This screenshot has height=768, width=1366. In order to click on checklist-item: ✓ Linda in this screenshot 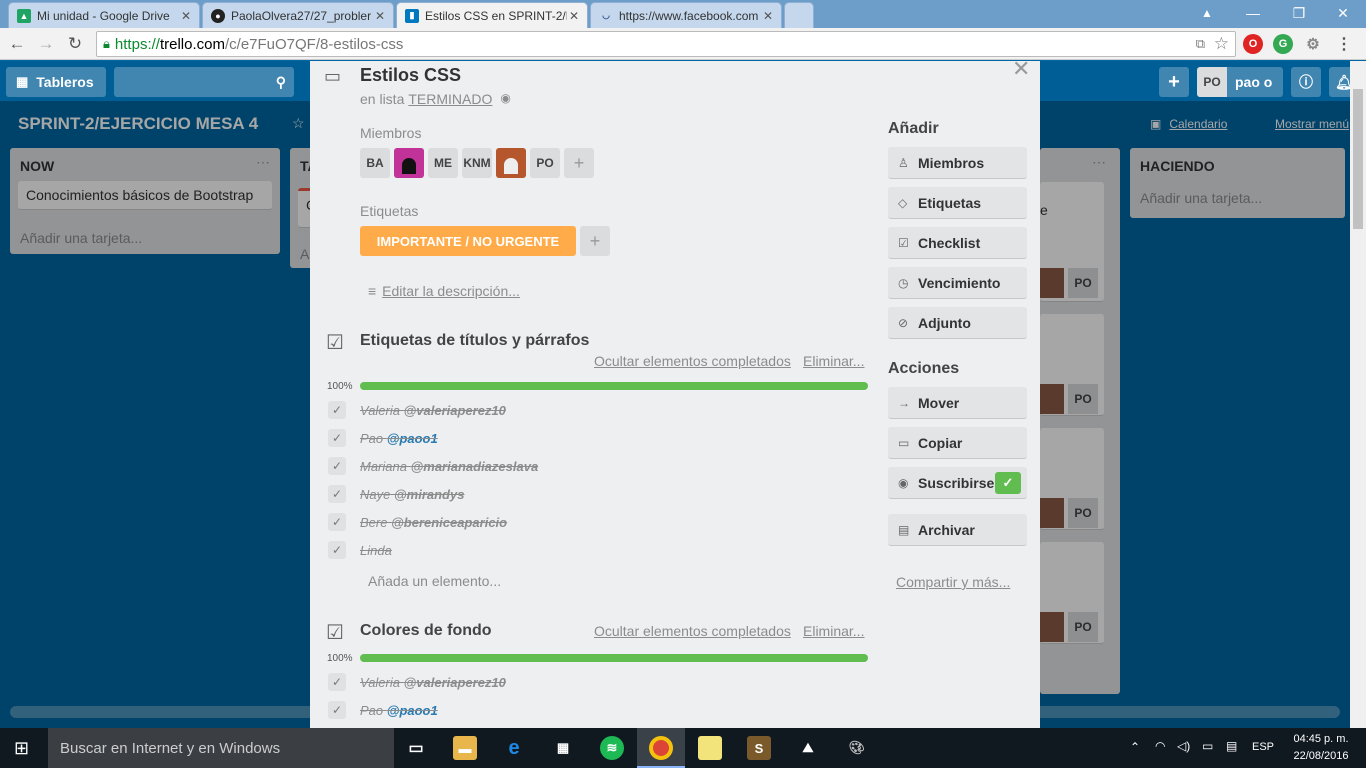, I will do `click(360, 550)`.